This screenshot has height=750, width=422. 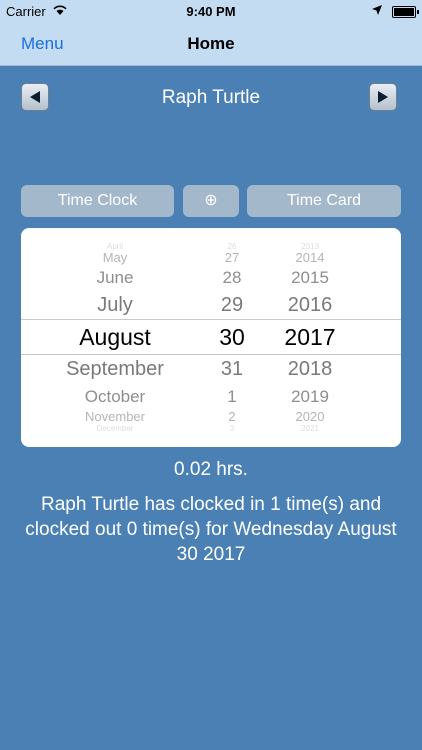 What do you see at coordinates (310, 278) in the screenshot?
I see `picker-year: 2015` at bounding box center [310, 278].